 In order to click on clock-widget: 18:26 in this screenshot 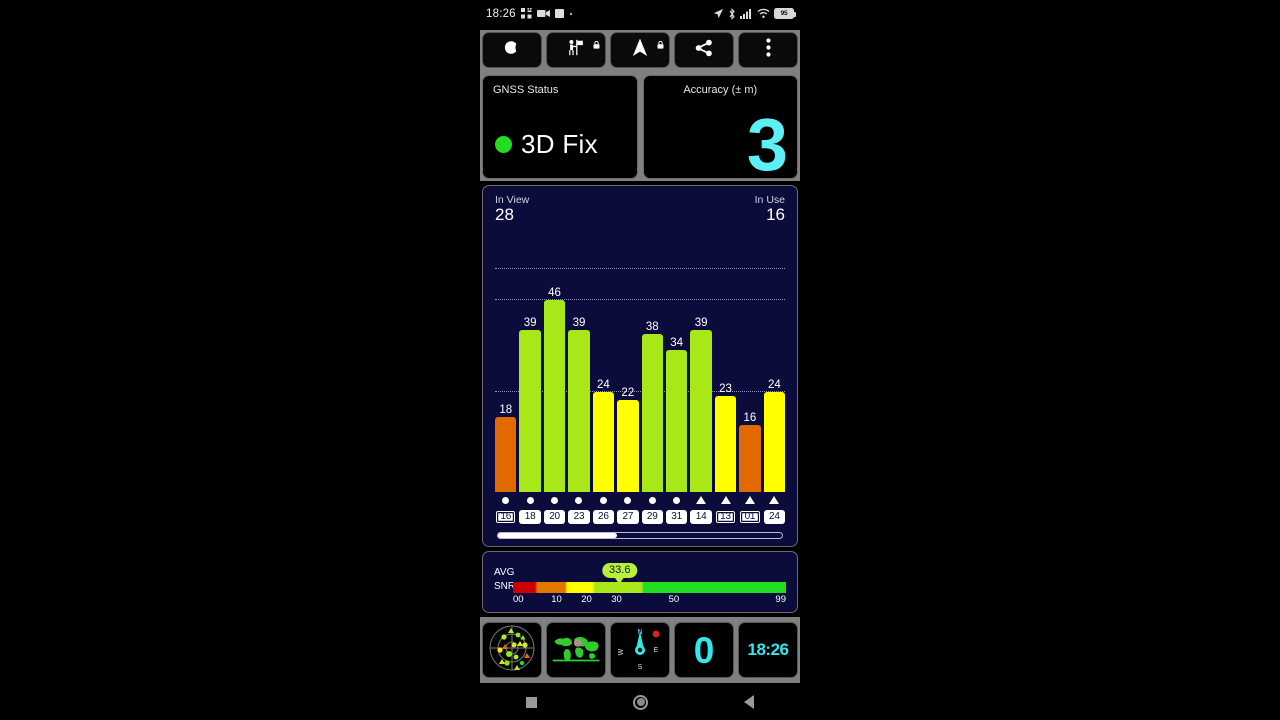, I will do `click(768, 650)`.